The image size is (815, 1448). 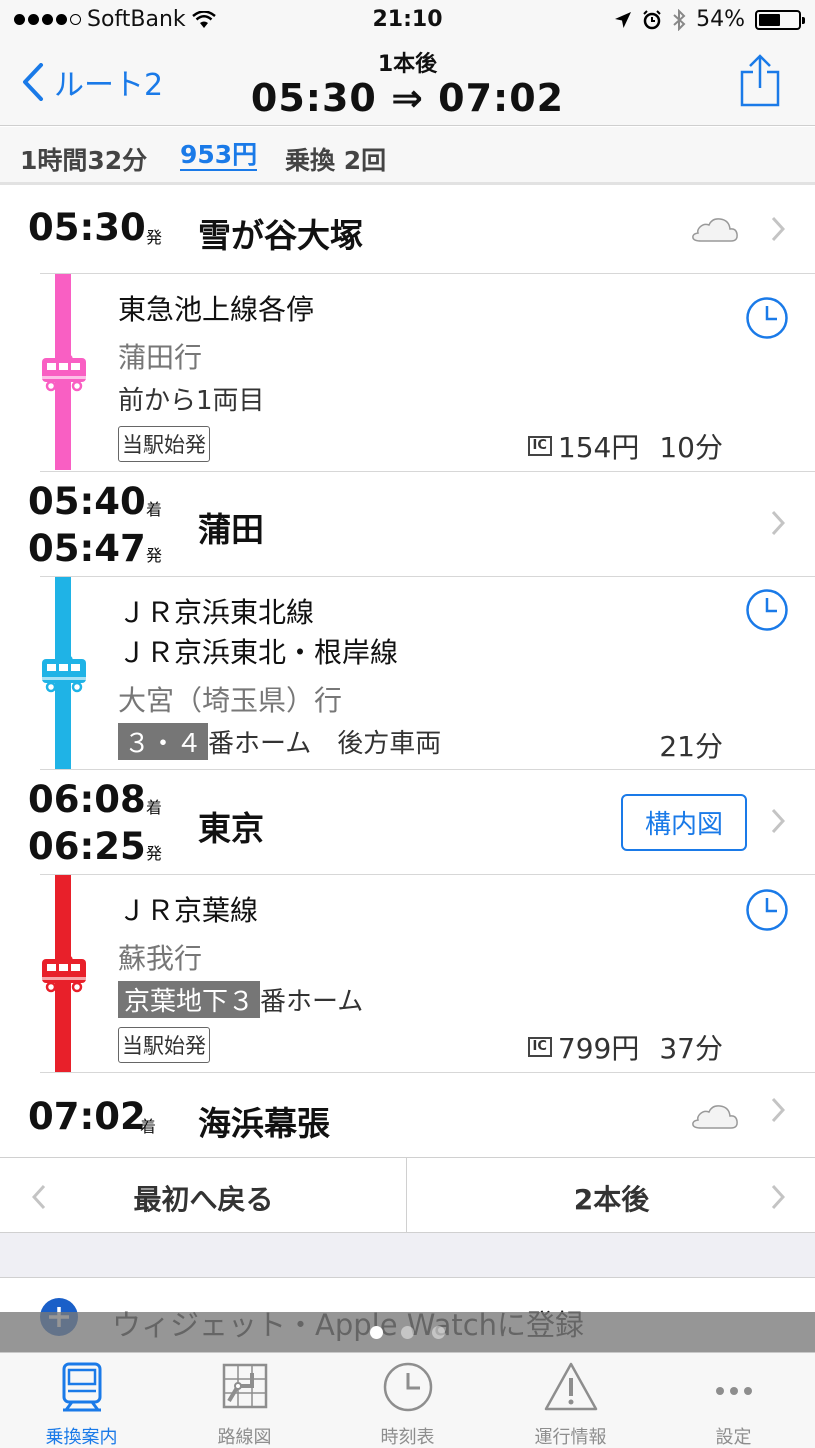 What do you see at coordinates (264, 1123) in the screenshot?
I see `station-name: 海浜幕張` at bounding box center [264, 1123].